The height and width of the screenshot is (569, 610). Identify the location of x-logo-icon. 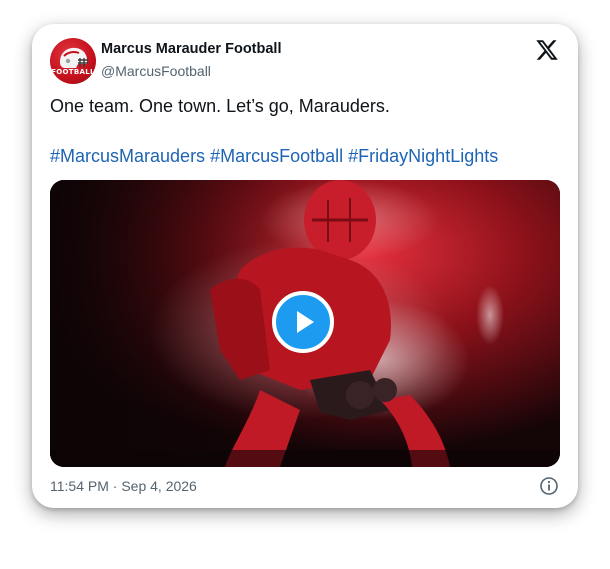
(547, 50).